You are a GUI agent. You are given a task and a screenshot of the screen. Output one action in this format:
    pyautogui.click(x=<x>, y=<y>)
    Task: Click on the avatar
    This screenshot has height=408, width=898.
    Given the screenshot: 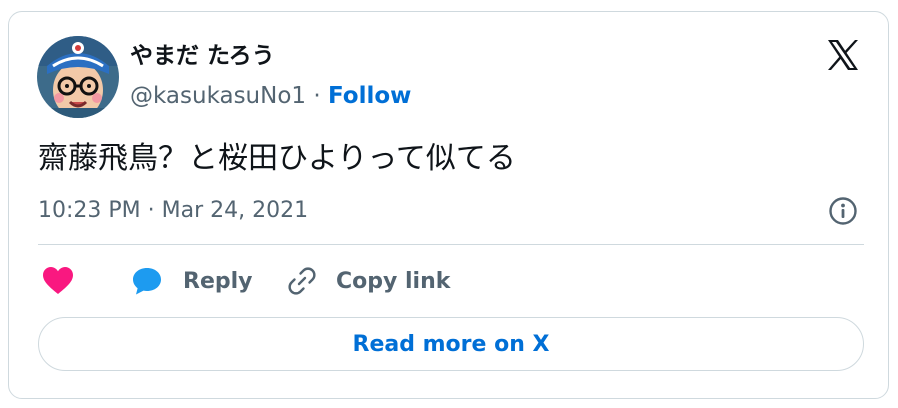 What is the action you would take?
    pyautogui.click(x=78, y=77)
    